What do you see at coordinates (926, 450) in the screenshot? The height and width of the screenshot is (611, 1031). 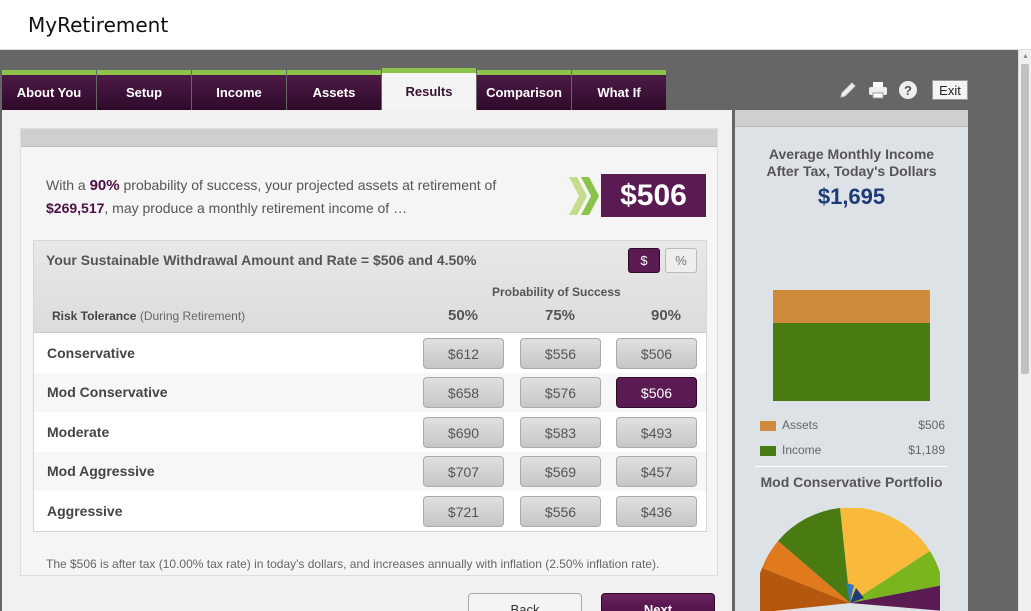 I see `legend-value: $1,189` at bounding box center [926, 450].